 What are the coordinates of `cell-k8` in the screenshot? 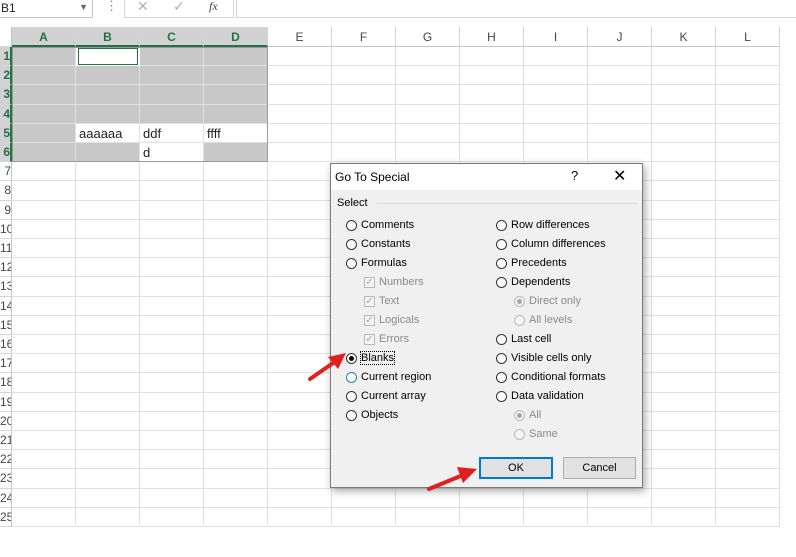 It's located at (684, 191).